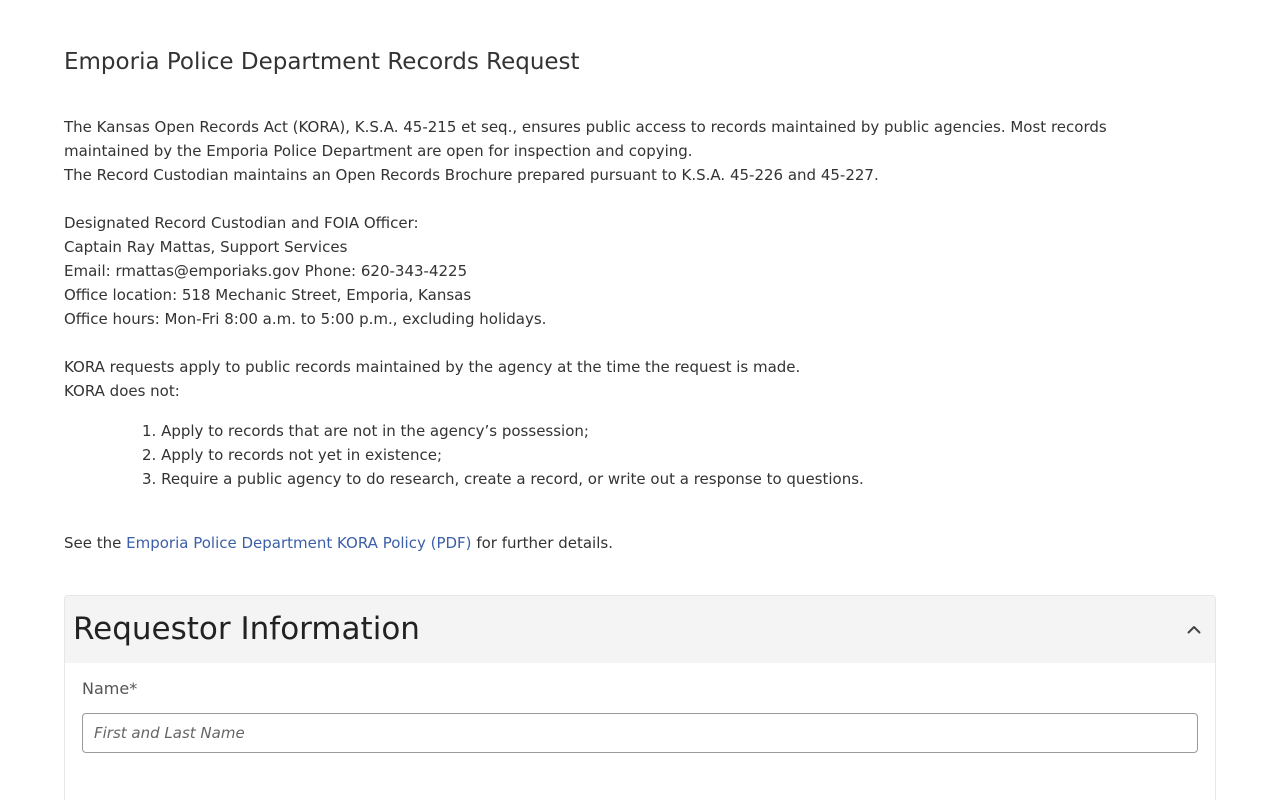 The width and height of the screenshot is (1280, 800). I want to click on collapse-section-button, so click(1194, 629).